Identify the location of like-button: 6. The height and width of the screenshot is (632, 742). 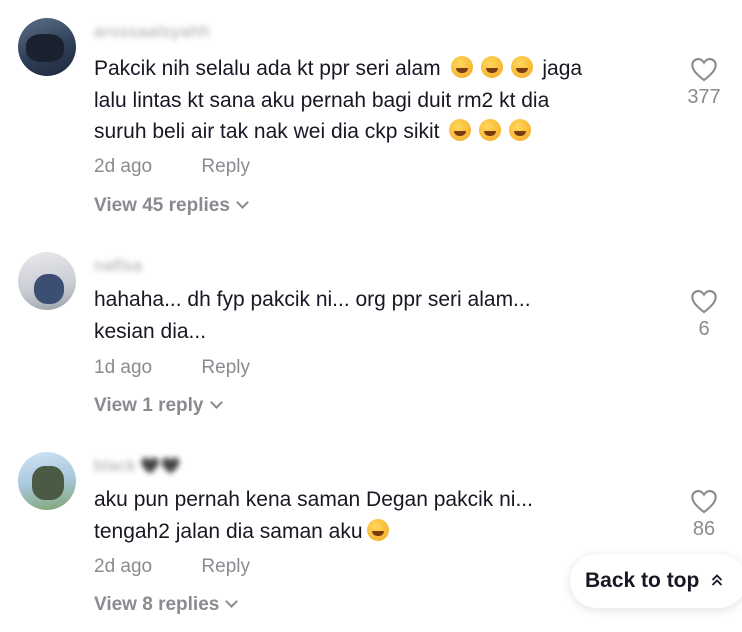
(704, 314).